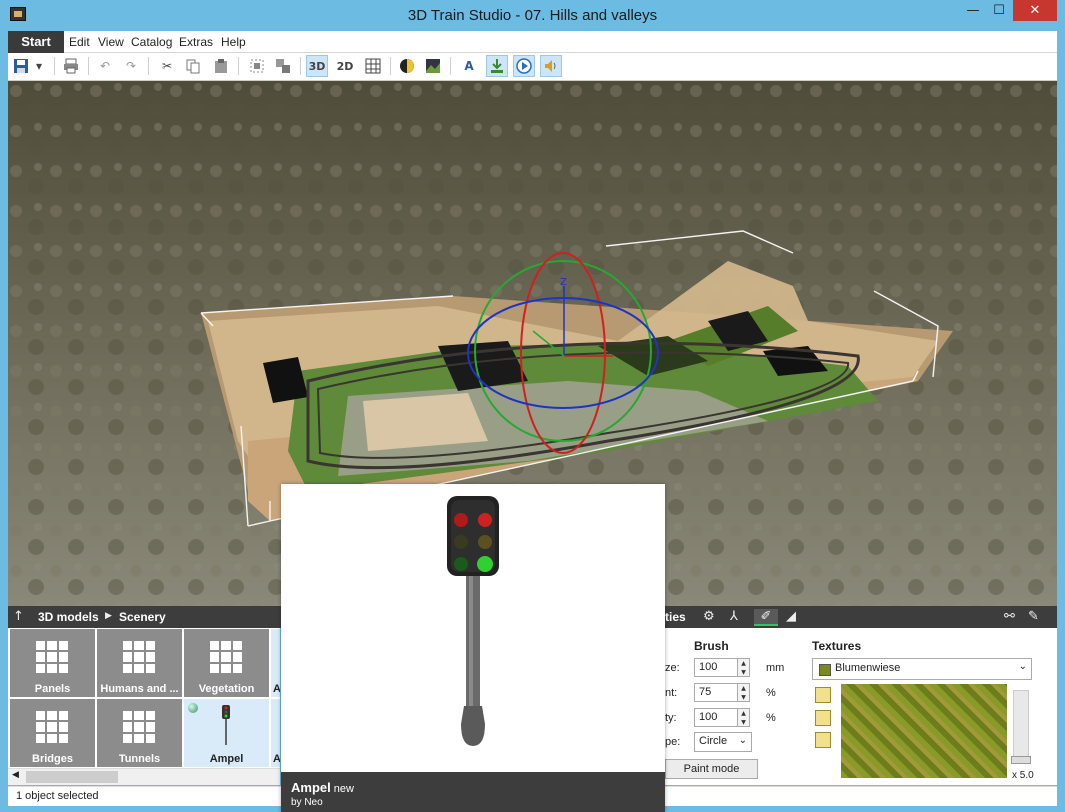 The width and height of the screenshot is (1065, 812). Describe the element at coordinates (407, 66) in the screenshot. I see `day-night-icon` at that location.